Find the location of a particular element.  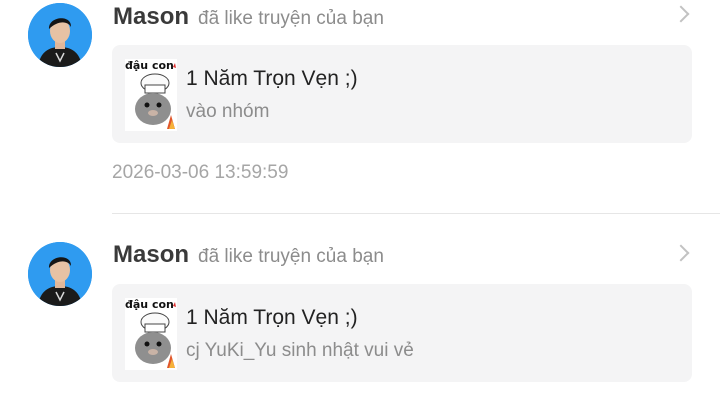

timestamp: 2026-03-06 13:59:59 is located at coordinates (200, 172).